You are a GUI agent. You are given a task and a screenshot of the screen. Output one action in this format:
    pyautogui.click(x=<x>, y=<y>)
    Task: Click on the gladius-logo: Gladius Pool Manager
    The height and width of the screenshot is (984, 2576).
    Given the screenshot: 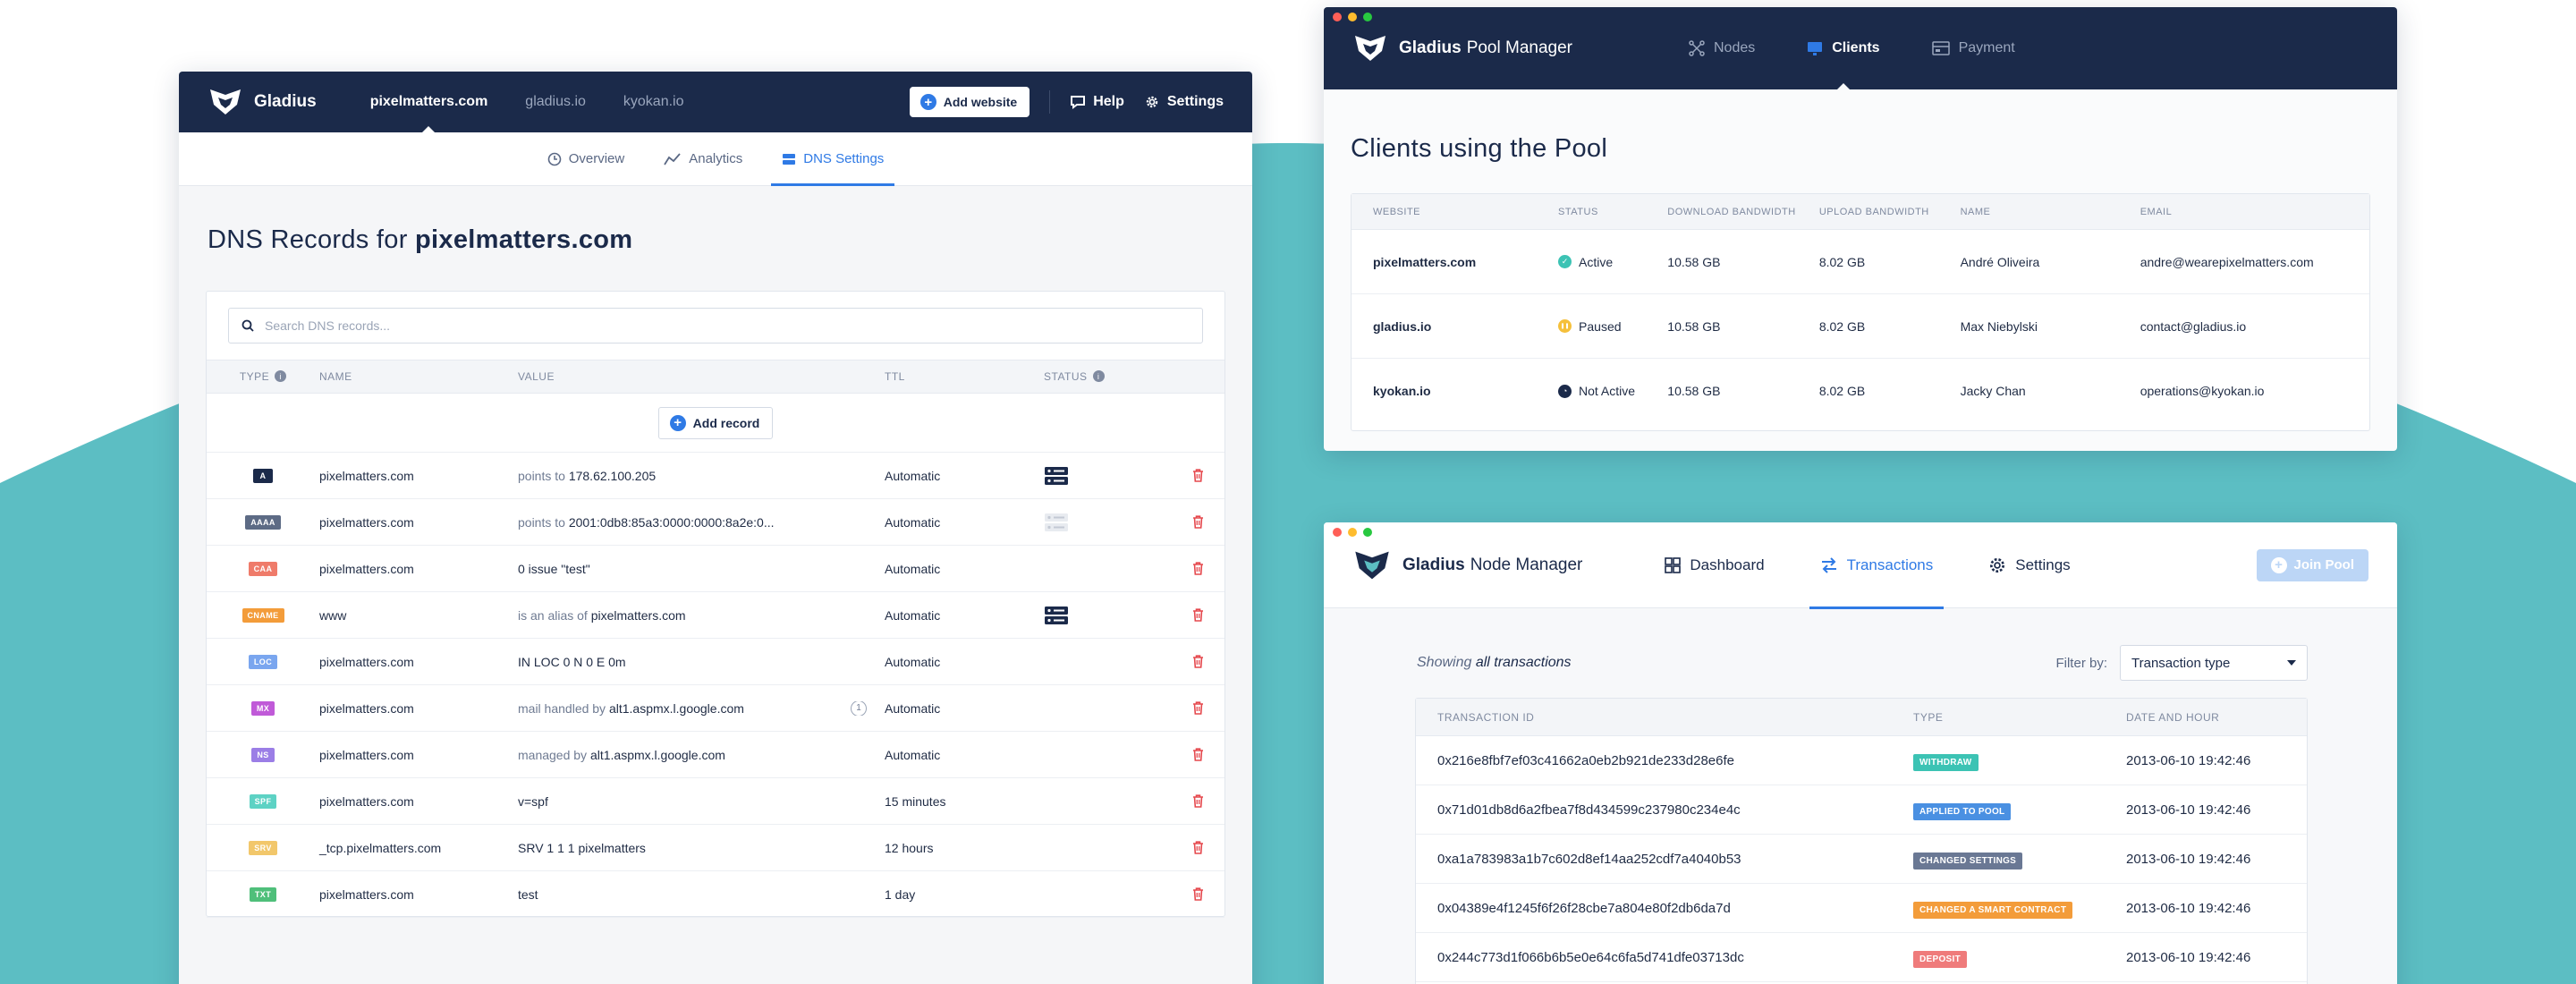 What is the action you would take?
    pyautogui.click(x=1462, y=48)
    